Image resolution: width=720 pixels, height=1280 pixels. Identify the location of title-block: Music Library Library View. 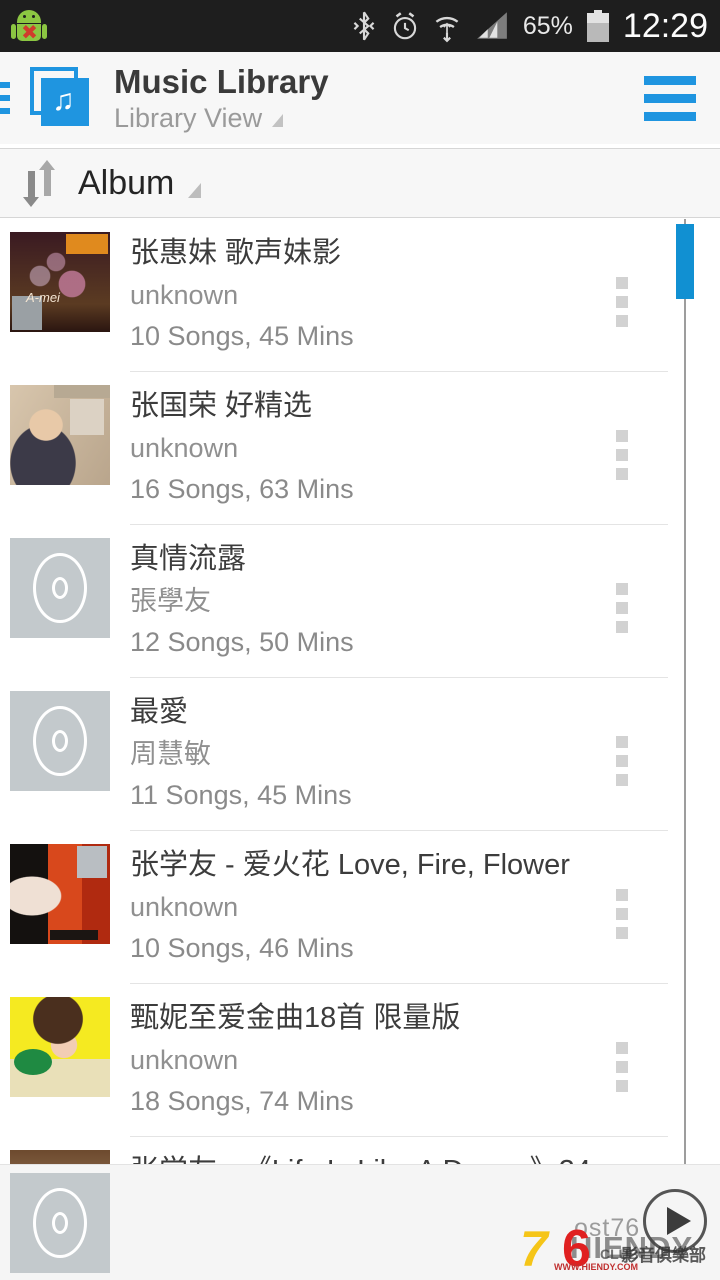
(221, 97).